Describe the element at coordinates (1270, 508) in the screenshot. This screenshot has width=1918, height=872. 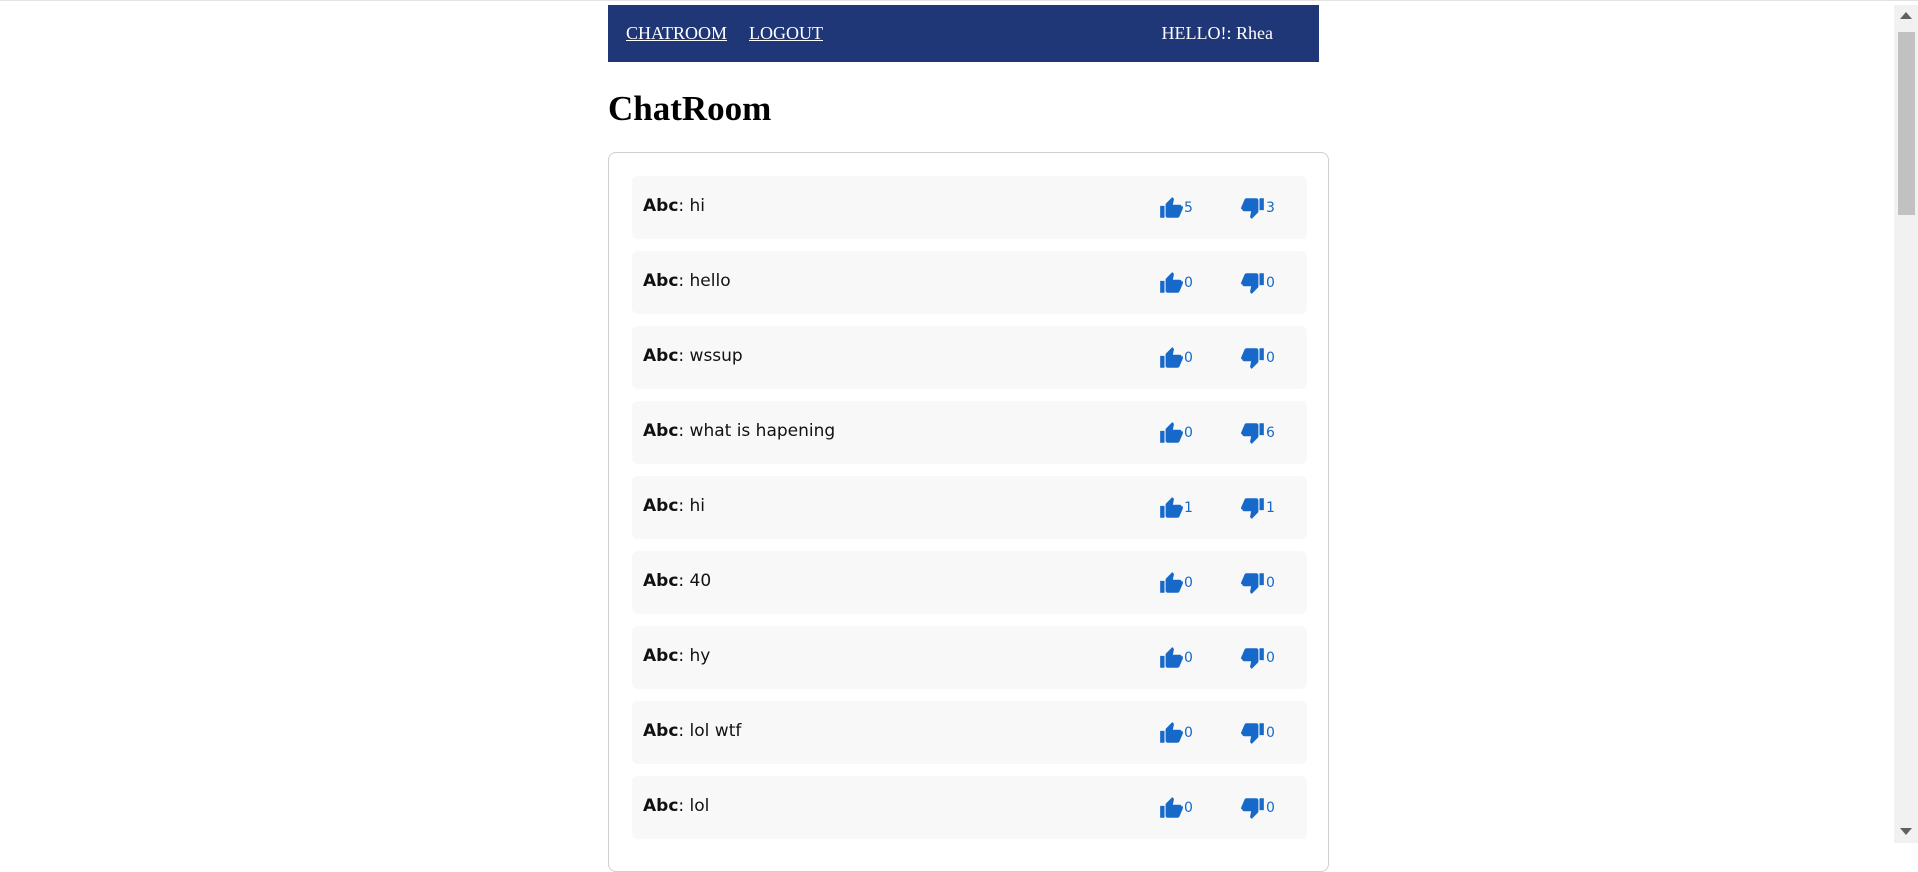
I see `dislike-count: 1` at that location.